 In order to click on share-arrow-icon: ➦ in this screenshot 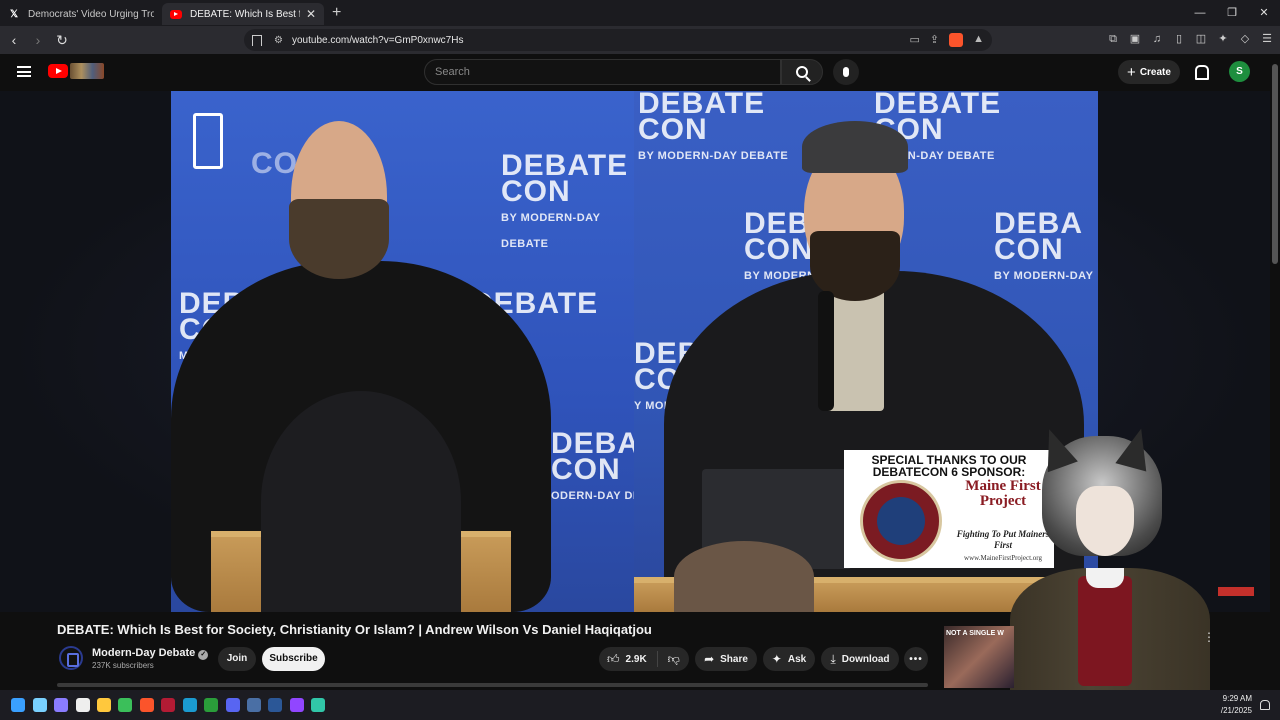, I will do `click(709, 659)`.